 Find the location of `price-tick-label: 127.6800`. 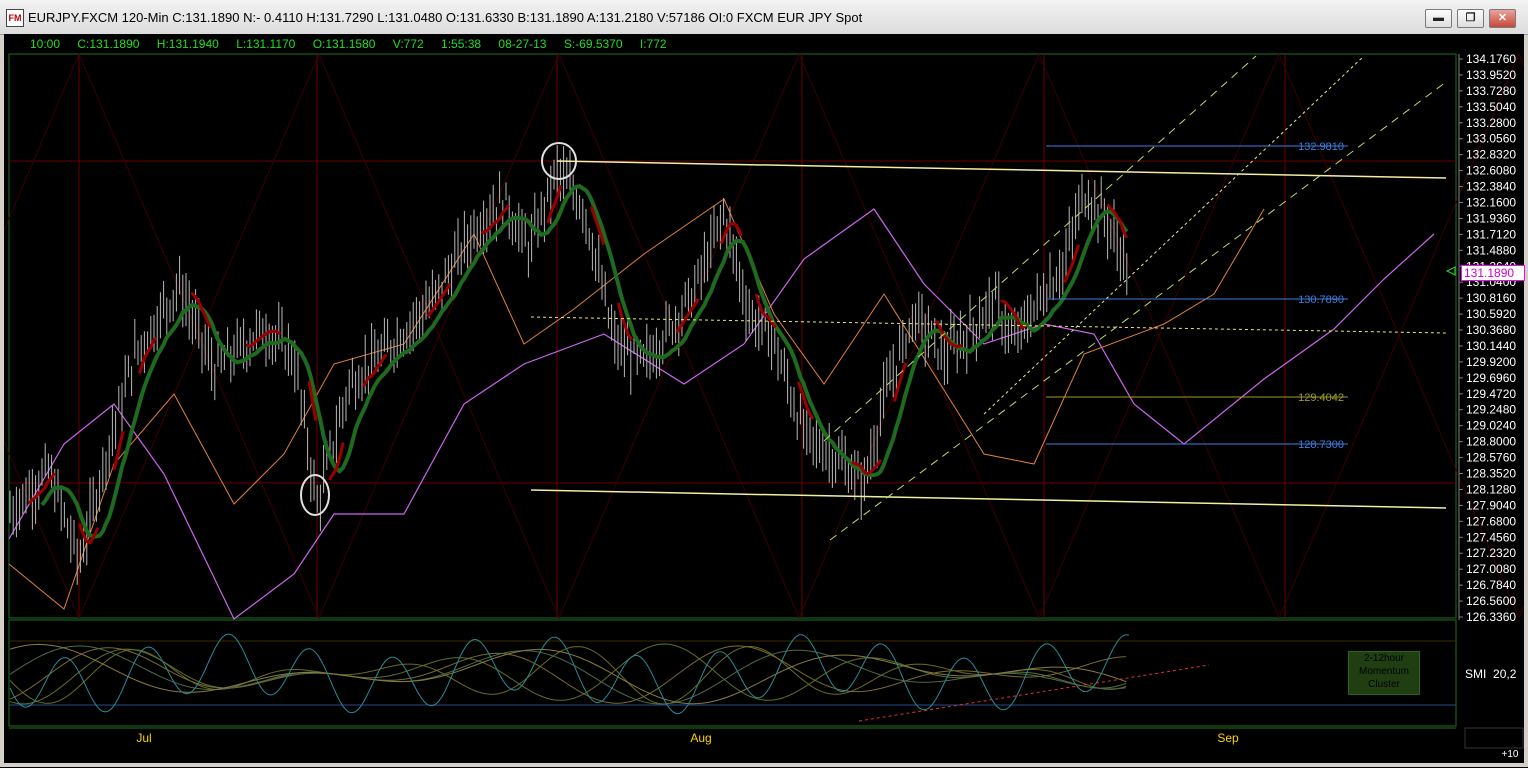

price-tick-label: 127.6800 is located at coordinates (1491, 521).